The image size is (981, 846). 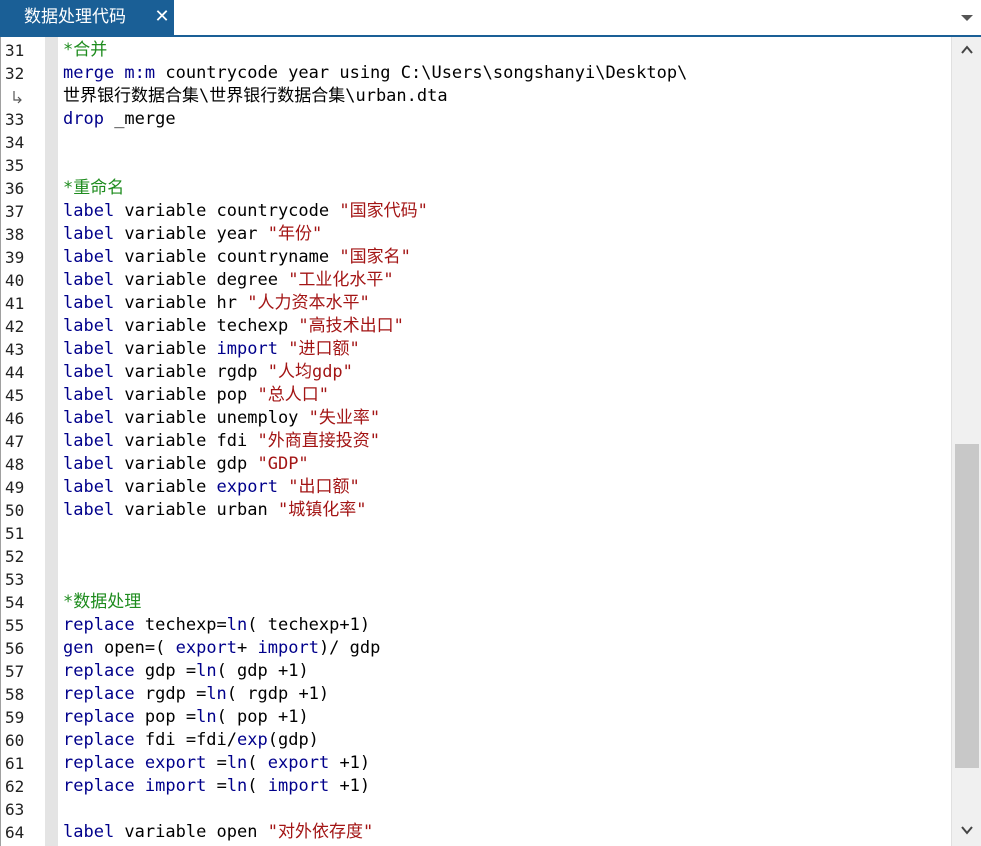 I want to click on code-text: label variable fdi "外商直接投资", so click(x=221, y=441).